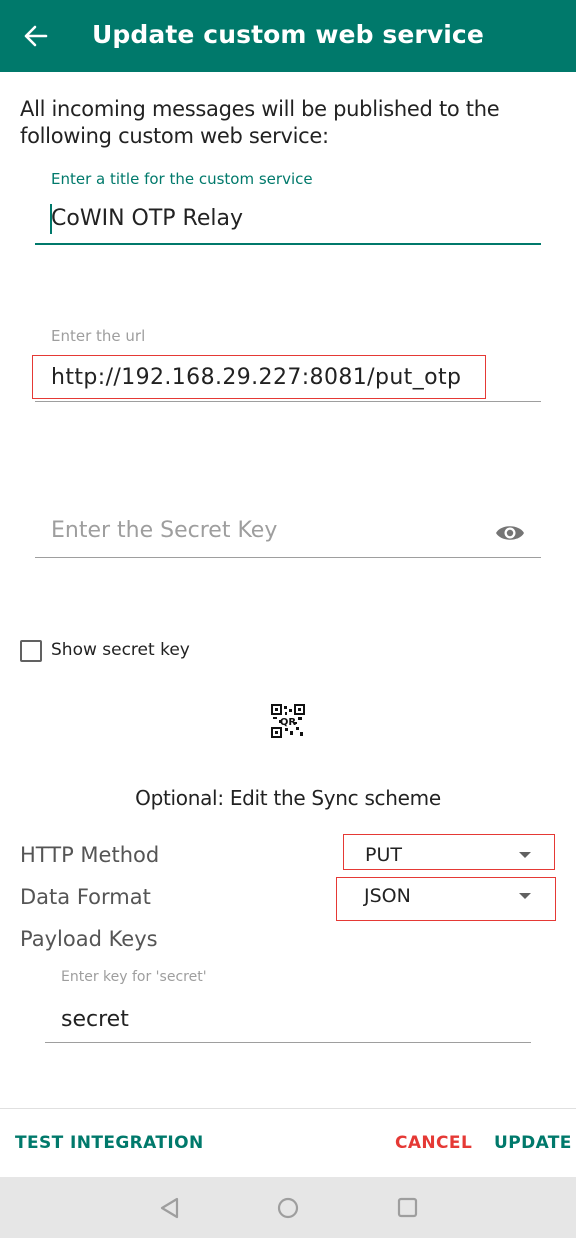 Image resolution: width=576 pixels, height=1238 pixels. What do you see at coordinates (90, 855) in the screenshot?
I see `http-method-label: HTTP Method` at bounding box center [90, 855].